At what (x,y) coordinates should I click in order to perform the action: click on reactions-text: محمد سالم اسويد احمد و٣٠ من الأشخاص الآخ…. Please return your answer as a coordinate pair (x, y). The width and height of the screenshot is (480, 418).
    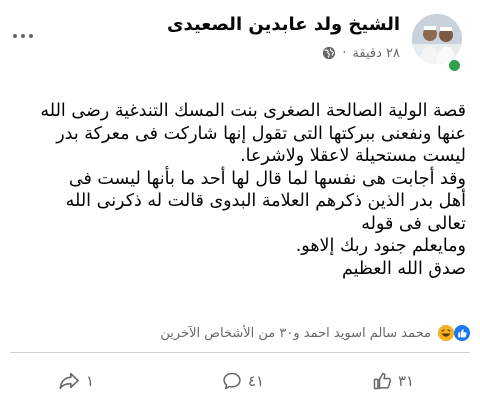
    Looking at the image, I should click on (295, 333).